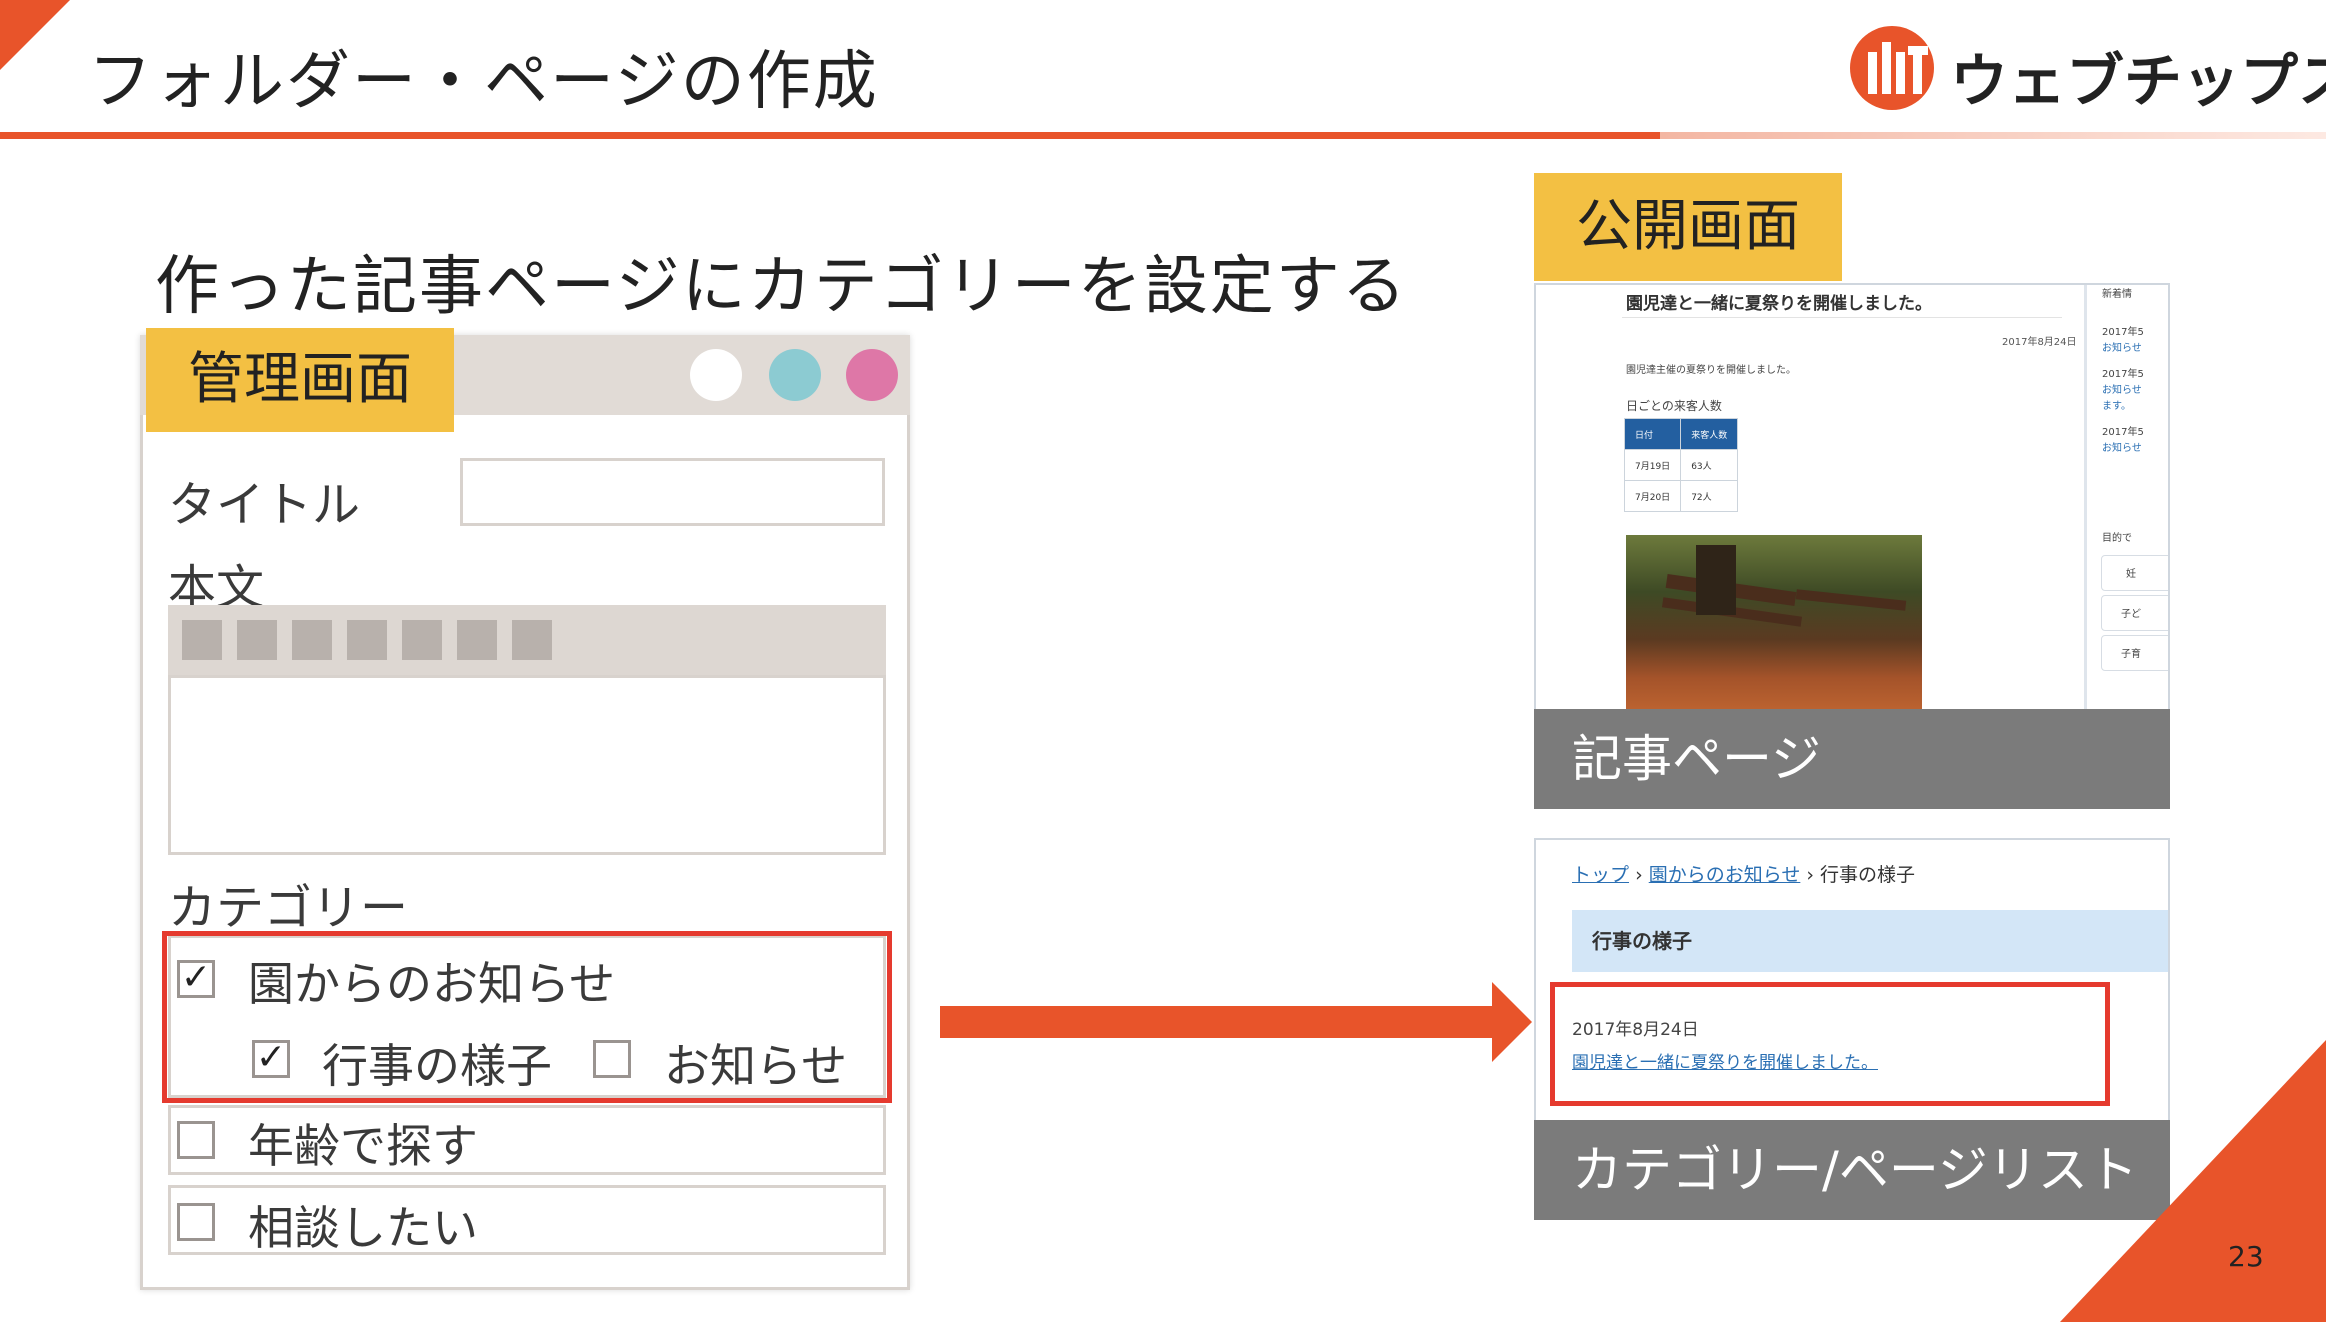  I want to click on header-divider-fade, so click(1993, 135).